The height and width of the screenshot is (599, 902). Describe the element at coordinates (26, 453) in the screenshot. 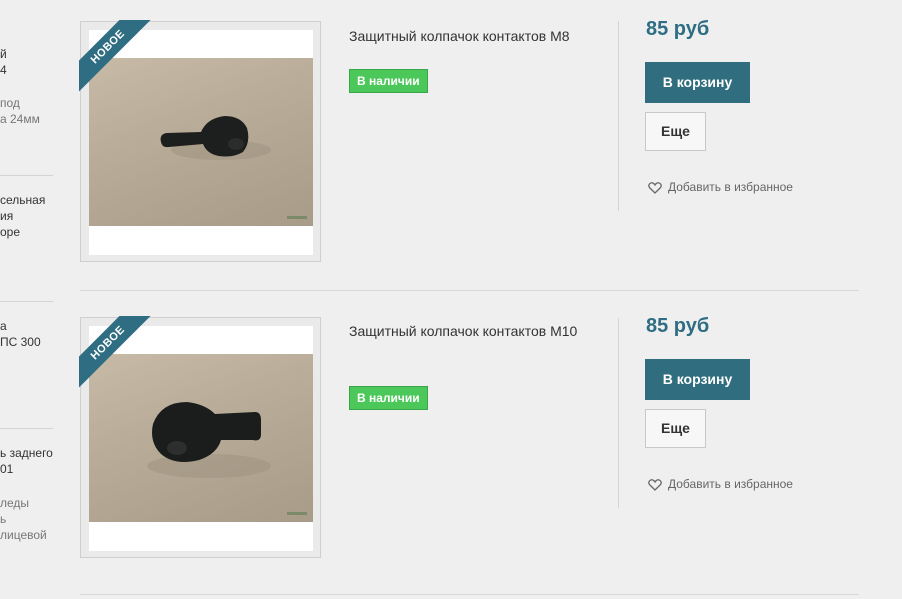

I see `sidebar-item-title-line: ь заднего` at that location.